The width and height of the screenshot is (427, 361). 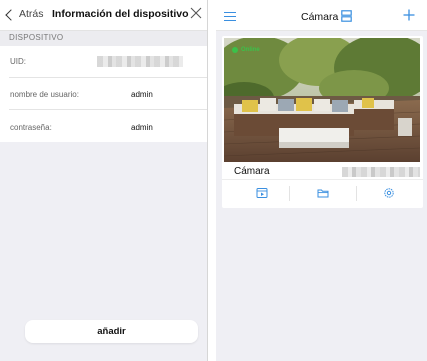 What do you see at coordinates (142, 127) in the screenshot?
I see `password-value: admin` at bounding box center [142, 127].